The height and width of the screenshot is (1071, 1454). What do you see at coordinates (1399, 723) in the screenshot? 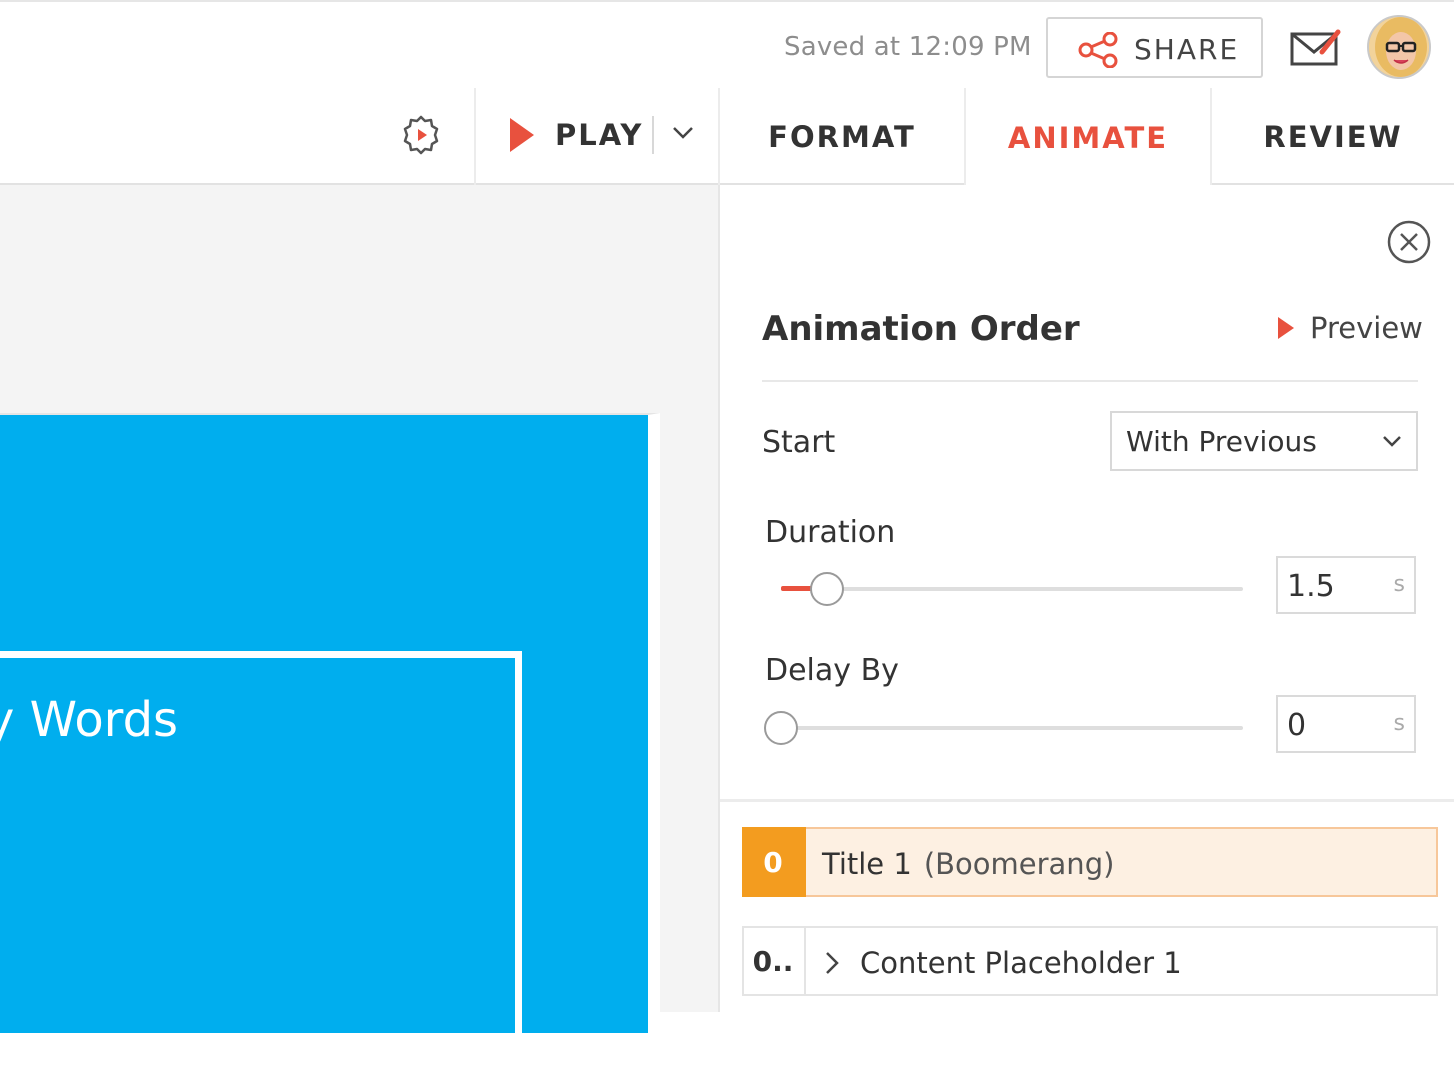
I see `delay-unit: s` at bounding box center [1399, 723].